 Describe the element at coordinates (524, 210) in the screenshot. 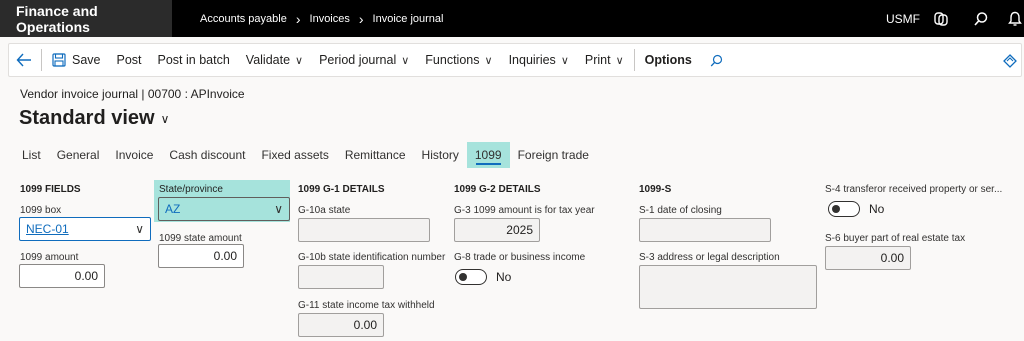

I see `label-g3-tax-year: G-3 1099 amount is for tax year` at that location.